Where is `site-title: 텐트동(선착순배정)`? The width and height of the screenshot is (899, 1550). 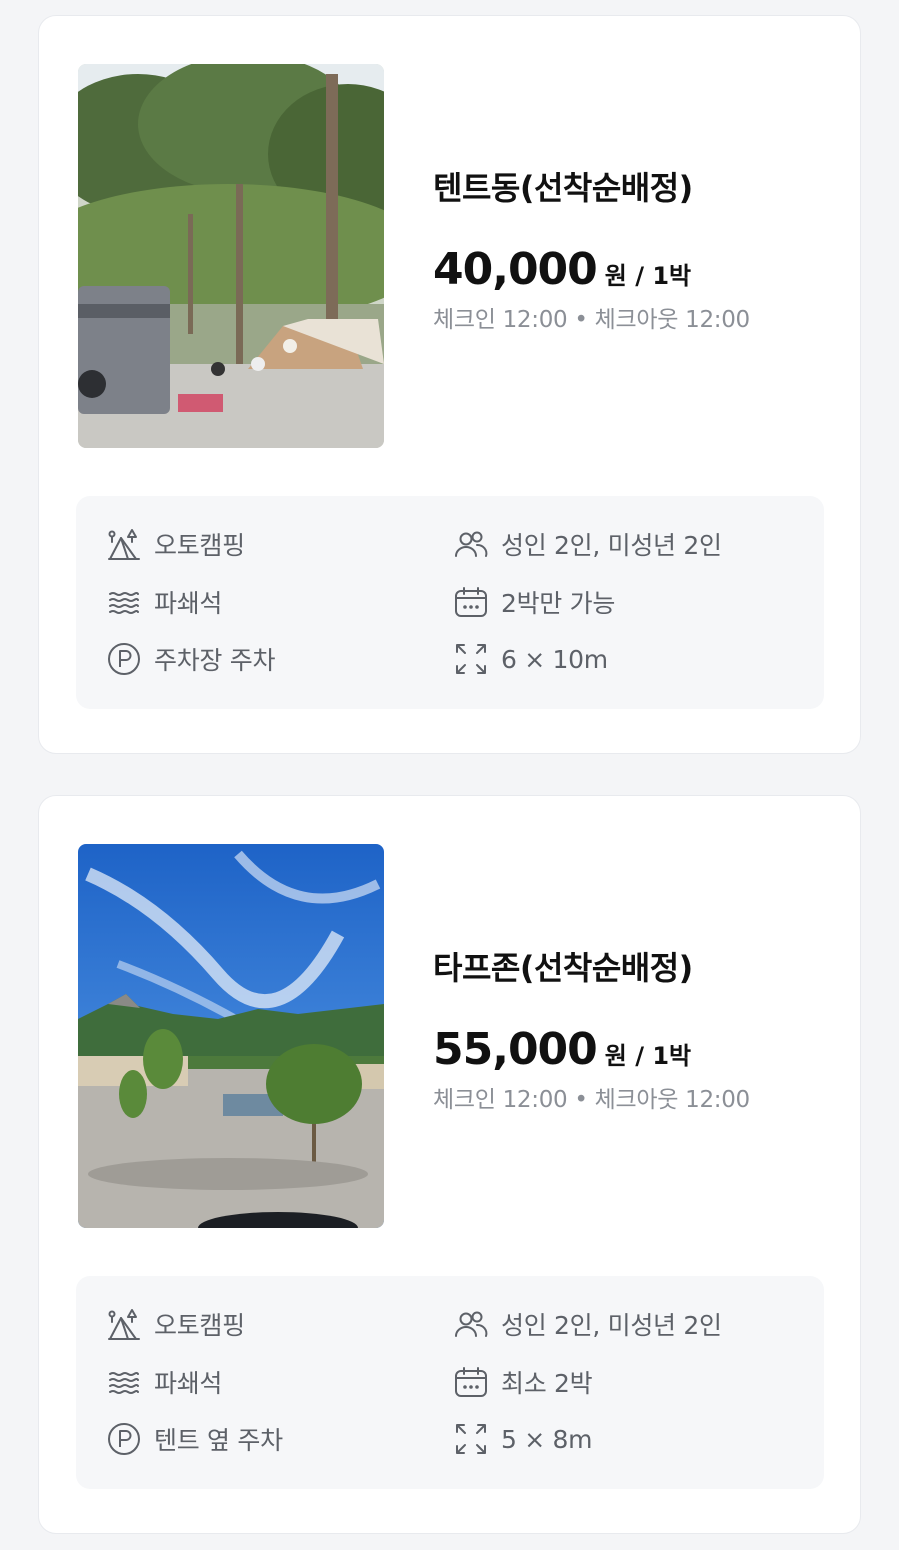 site-title: 텐트동(선착순배정) is located at coordinates (563, 188).